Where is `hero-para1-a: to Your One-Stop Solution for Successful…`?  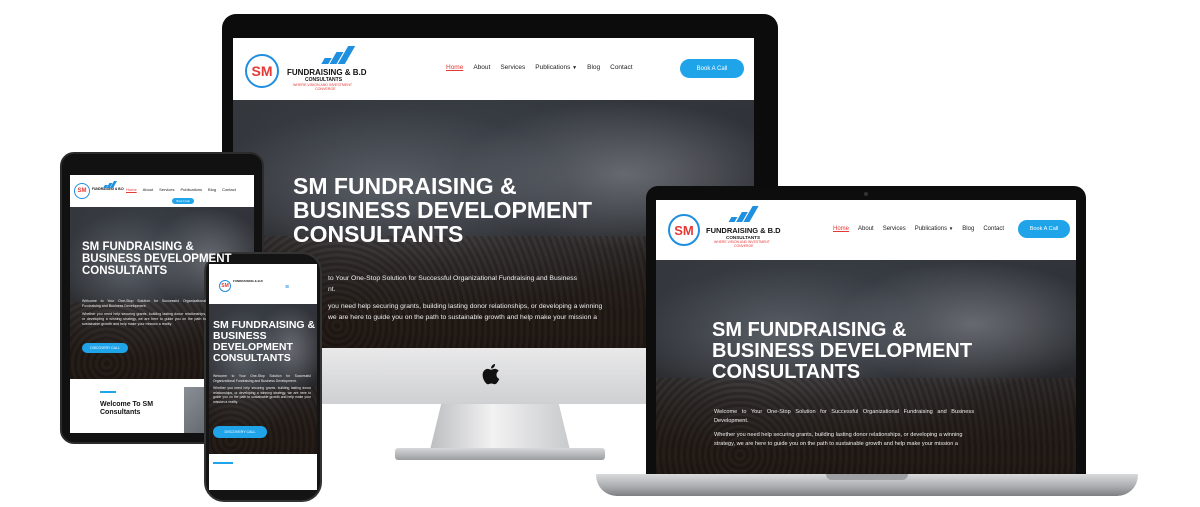 hero-para1-a: to Your One-Stop Solution for Successful… is located at coordinates (452, 278).